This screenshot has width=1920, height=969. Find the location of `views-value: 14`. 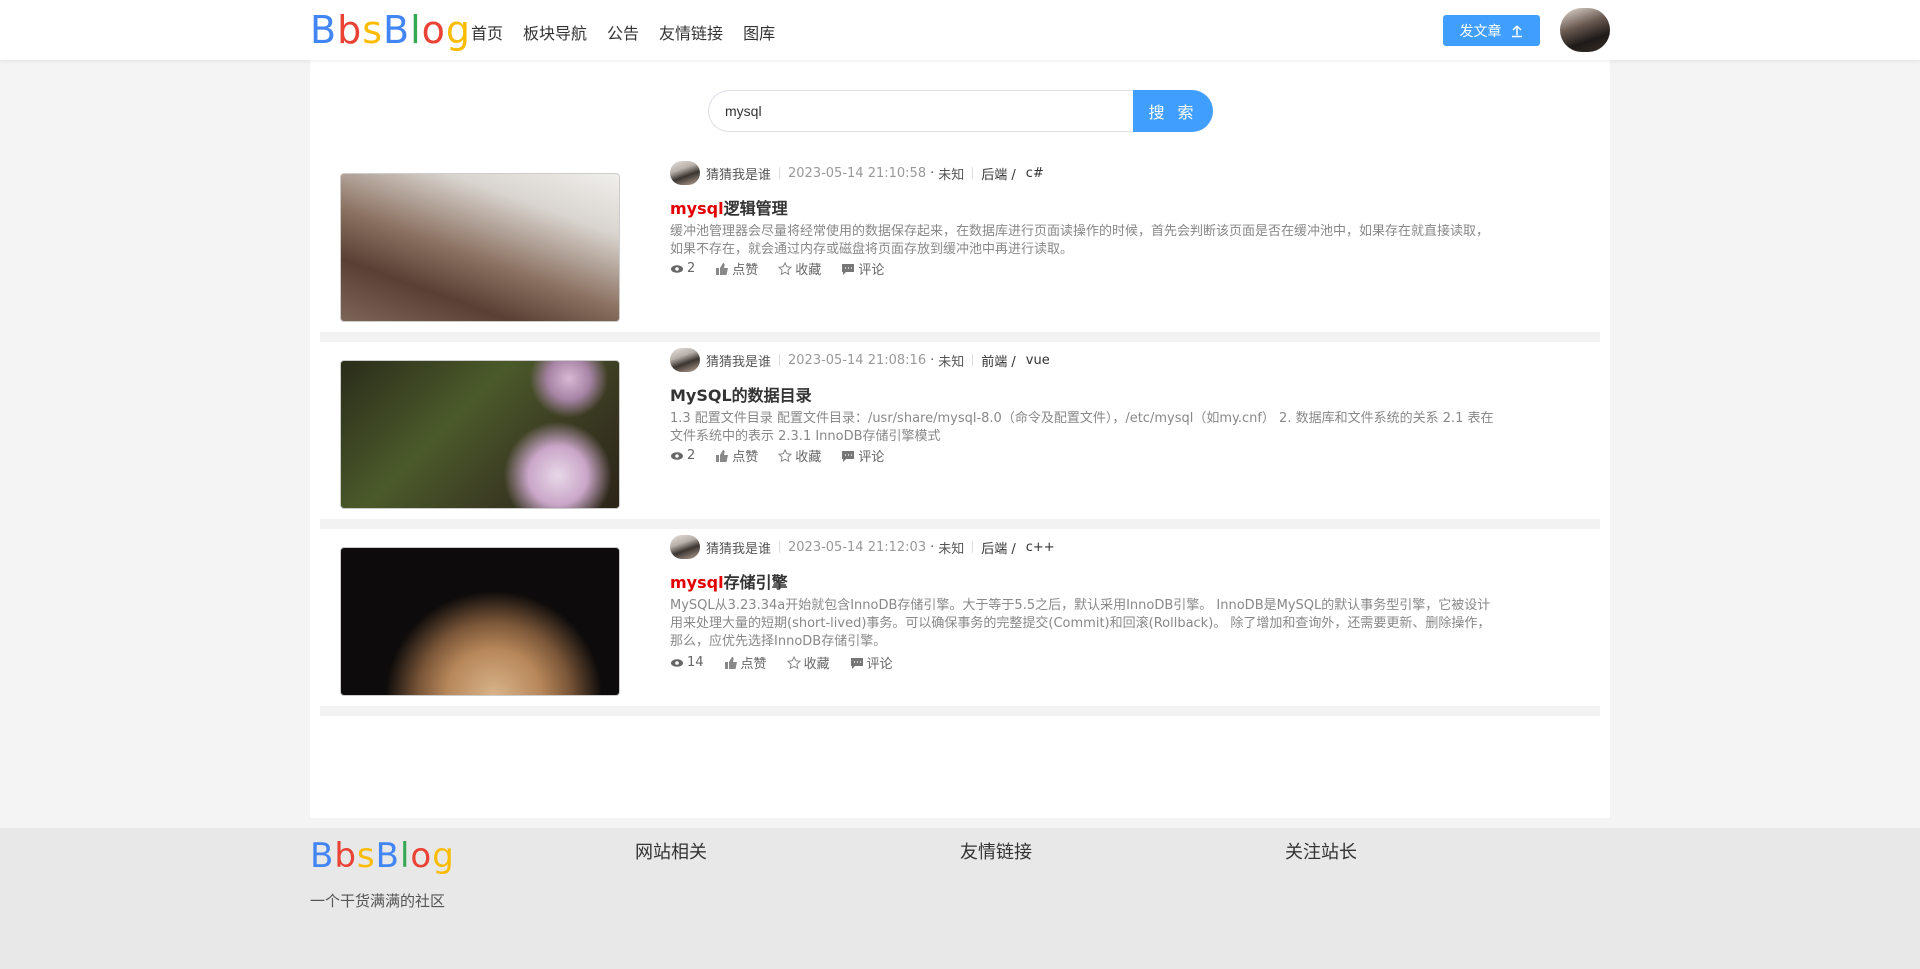

views-value: 14 is located at coordinates (695, 662).